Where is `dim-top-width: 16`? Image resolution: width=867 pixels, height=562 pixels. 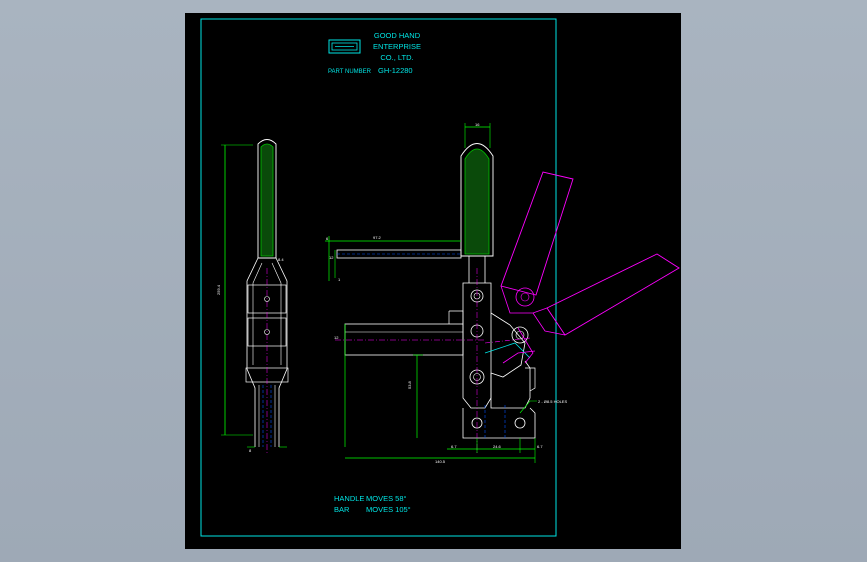
dim-top-width: 16 is located at coordinates (477, 124).